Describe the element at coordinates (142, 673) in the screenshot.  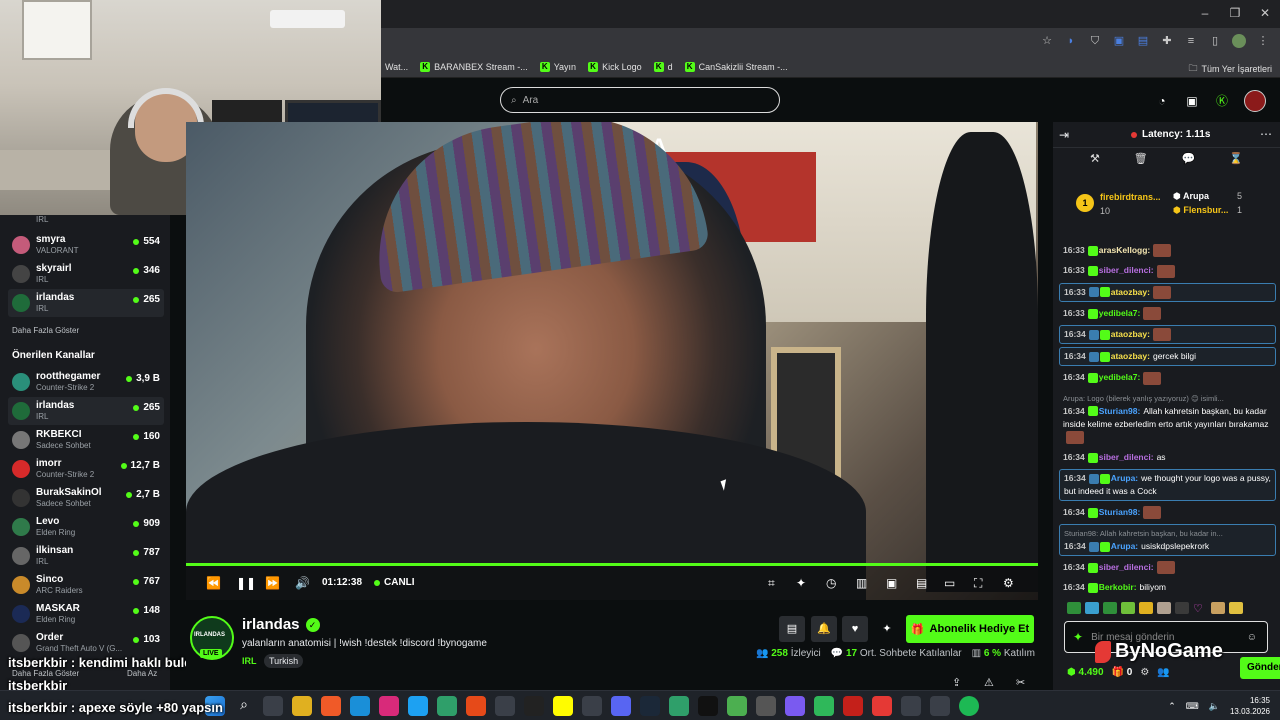
I see `show-less-recommended-link: Daha Az` at that location.